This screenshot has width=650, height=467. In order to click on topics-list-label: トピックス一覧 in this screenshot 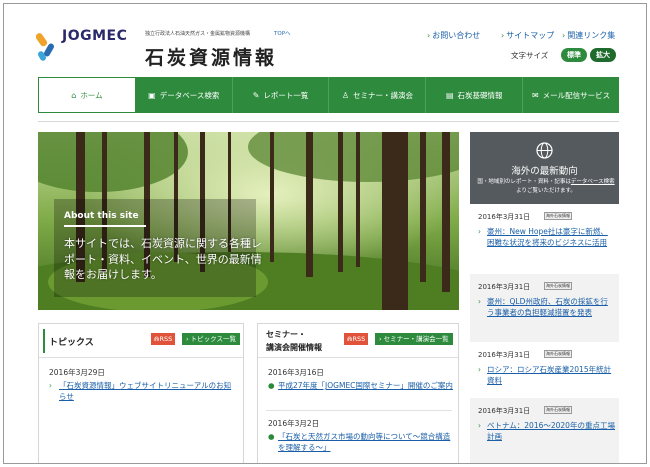, I will do `click(213, 339)`.